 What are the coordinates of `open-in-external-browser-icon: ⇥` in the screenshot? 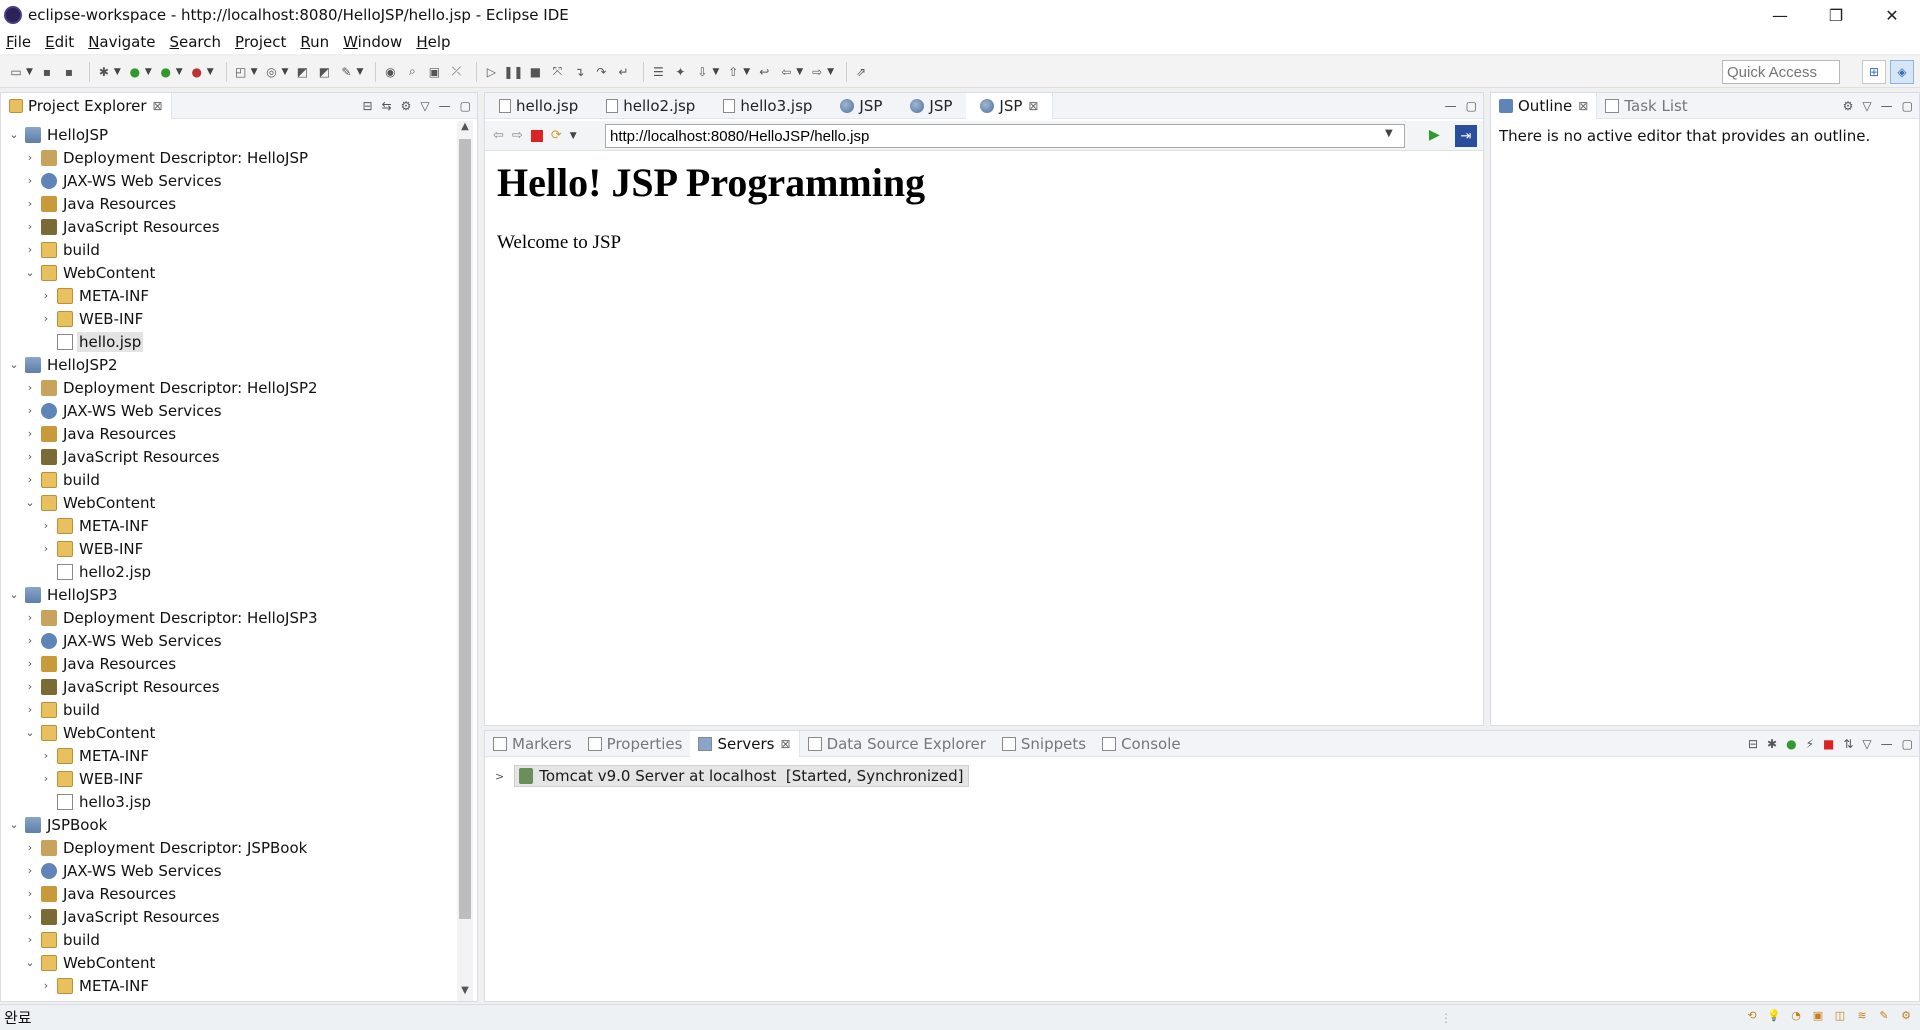 It's located at (1466, 136).